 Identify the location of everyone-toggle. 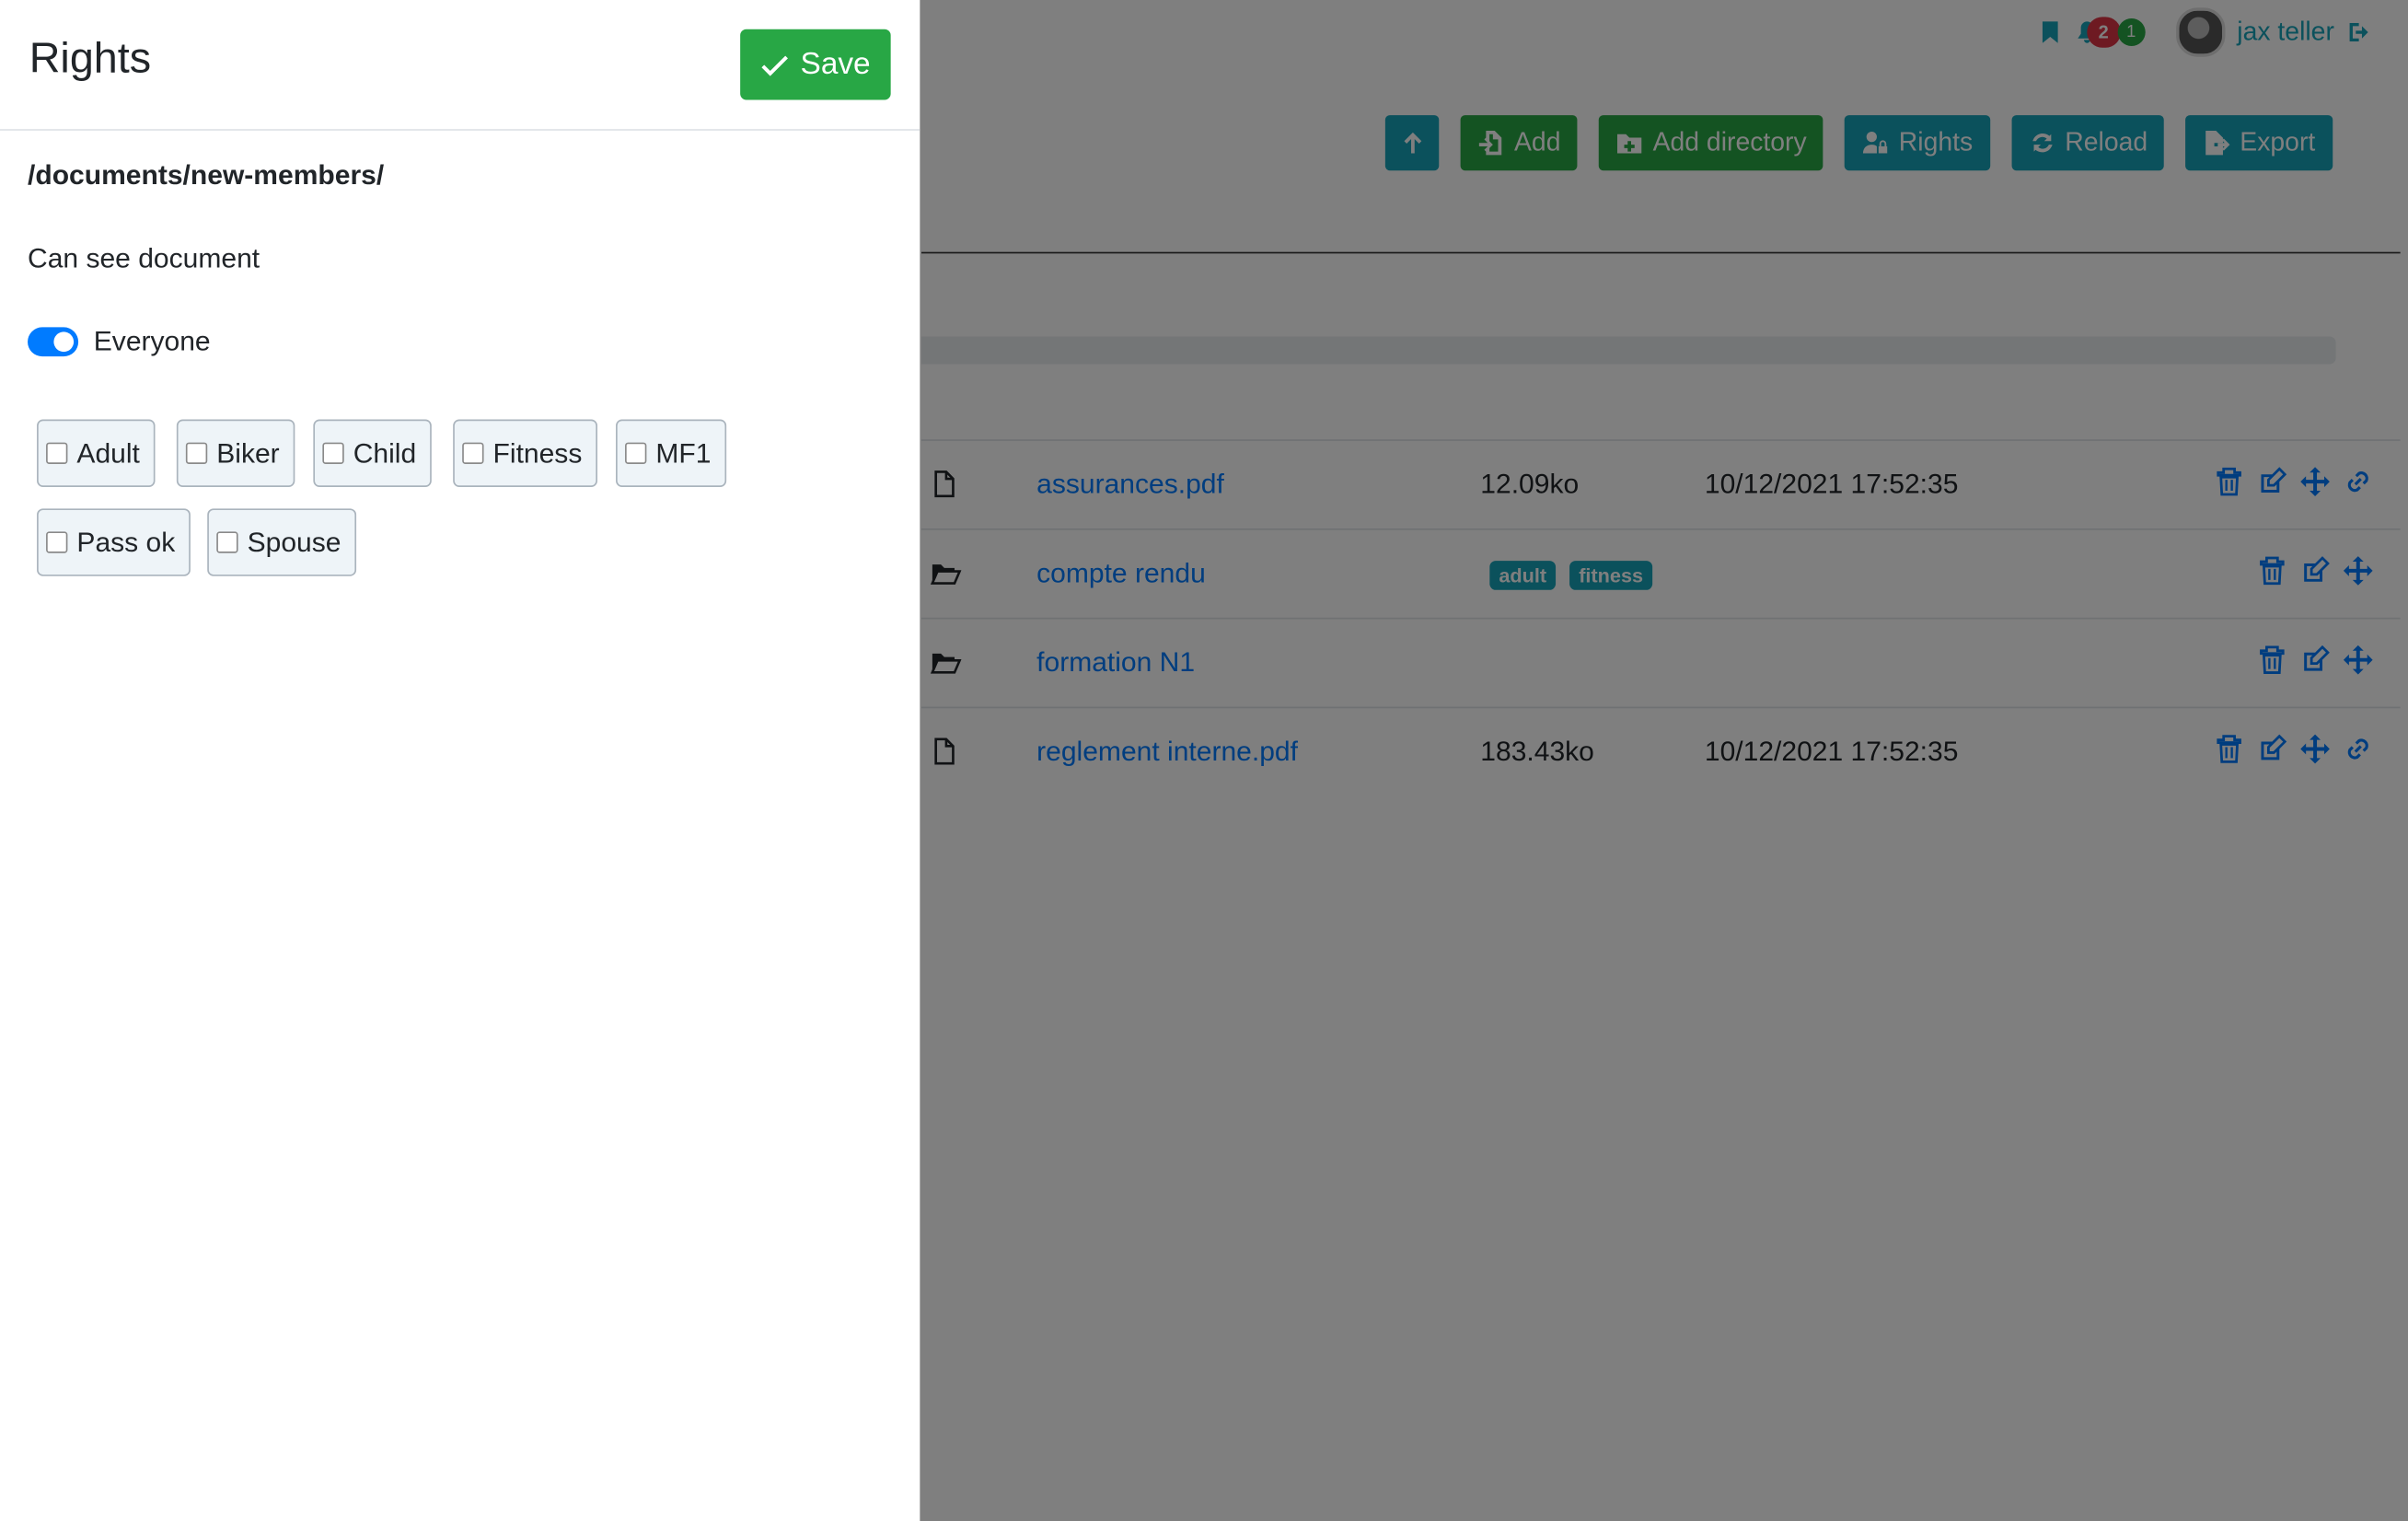
(53, 342).